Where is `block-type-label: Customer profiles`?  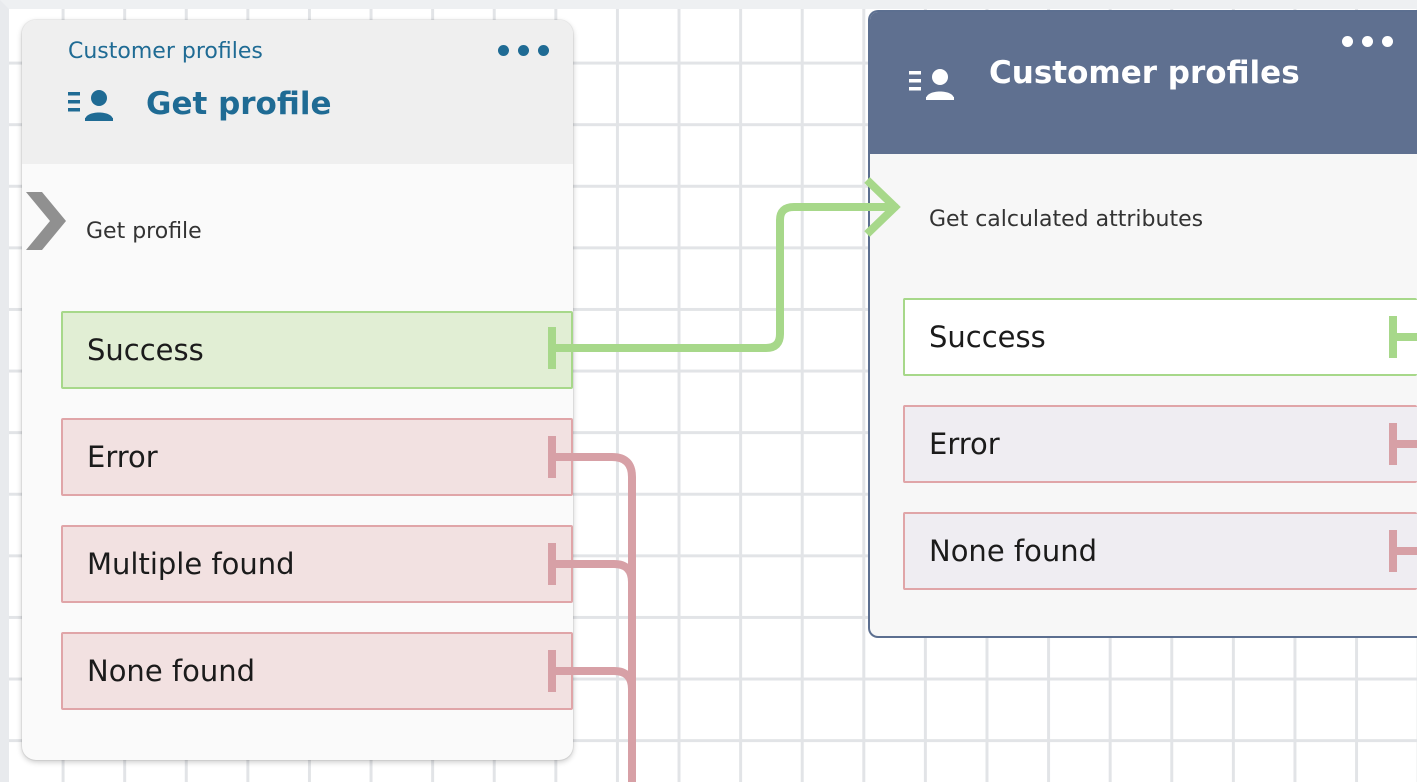 block-type-label: Customer profiles is located at coordinates (165, 51).